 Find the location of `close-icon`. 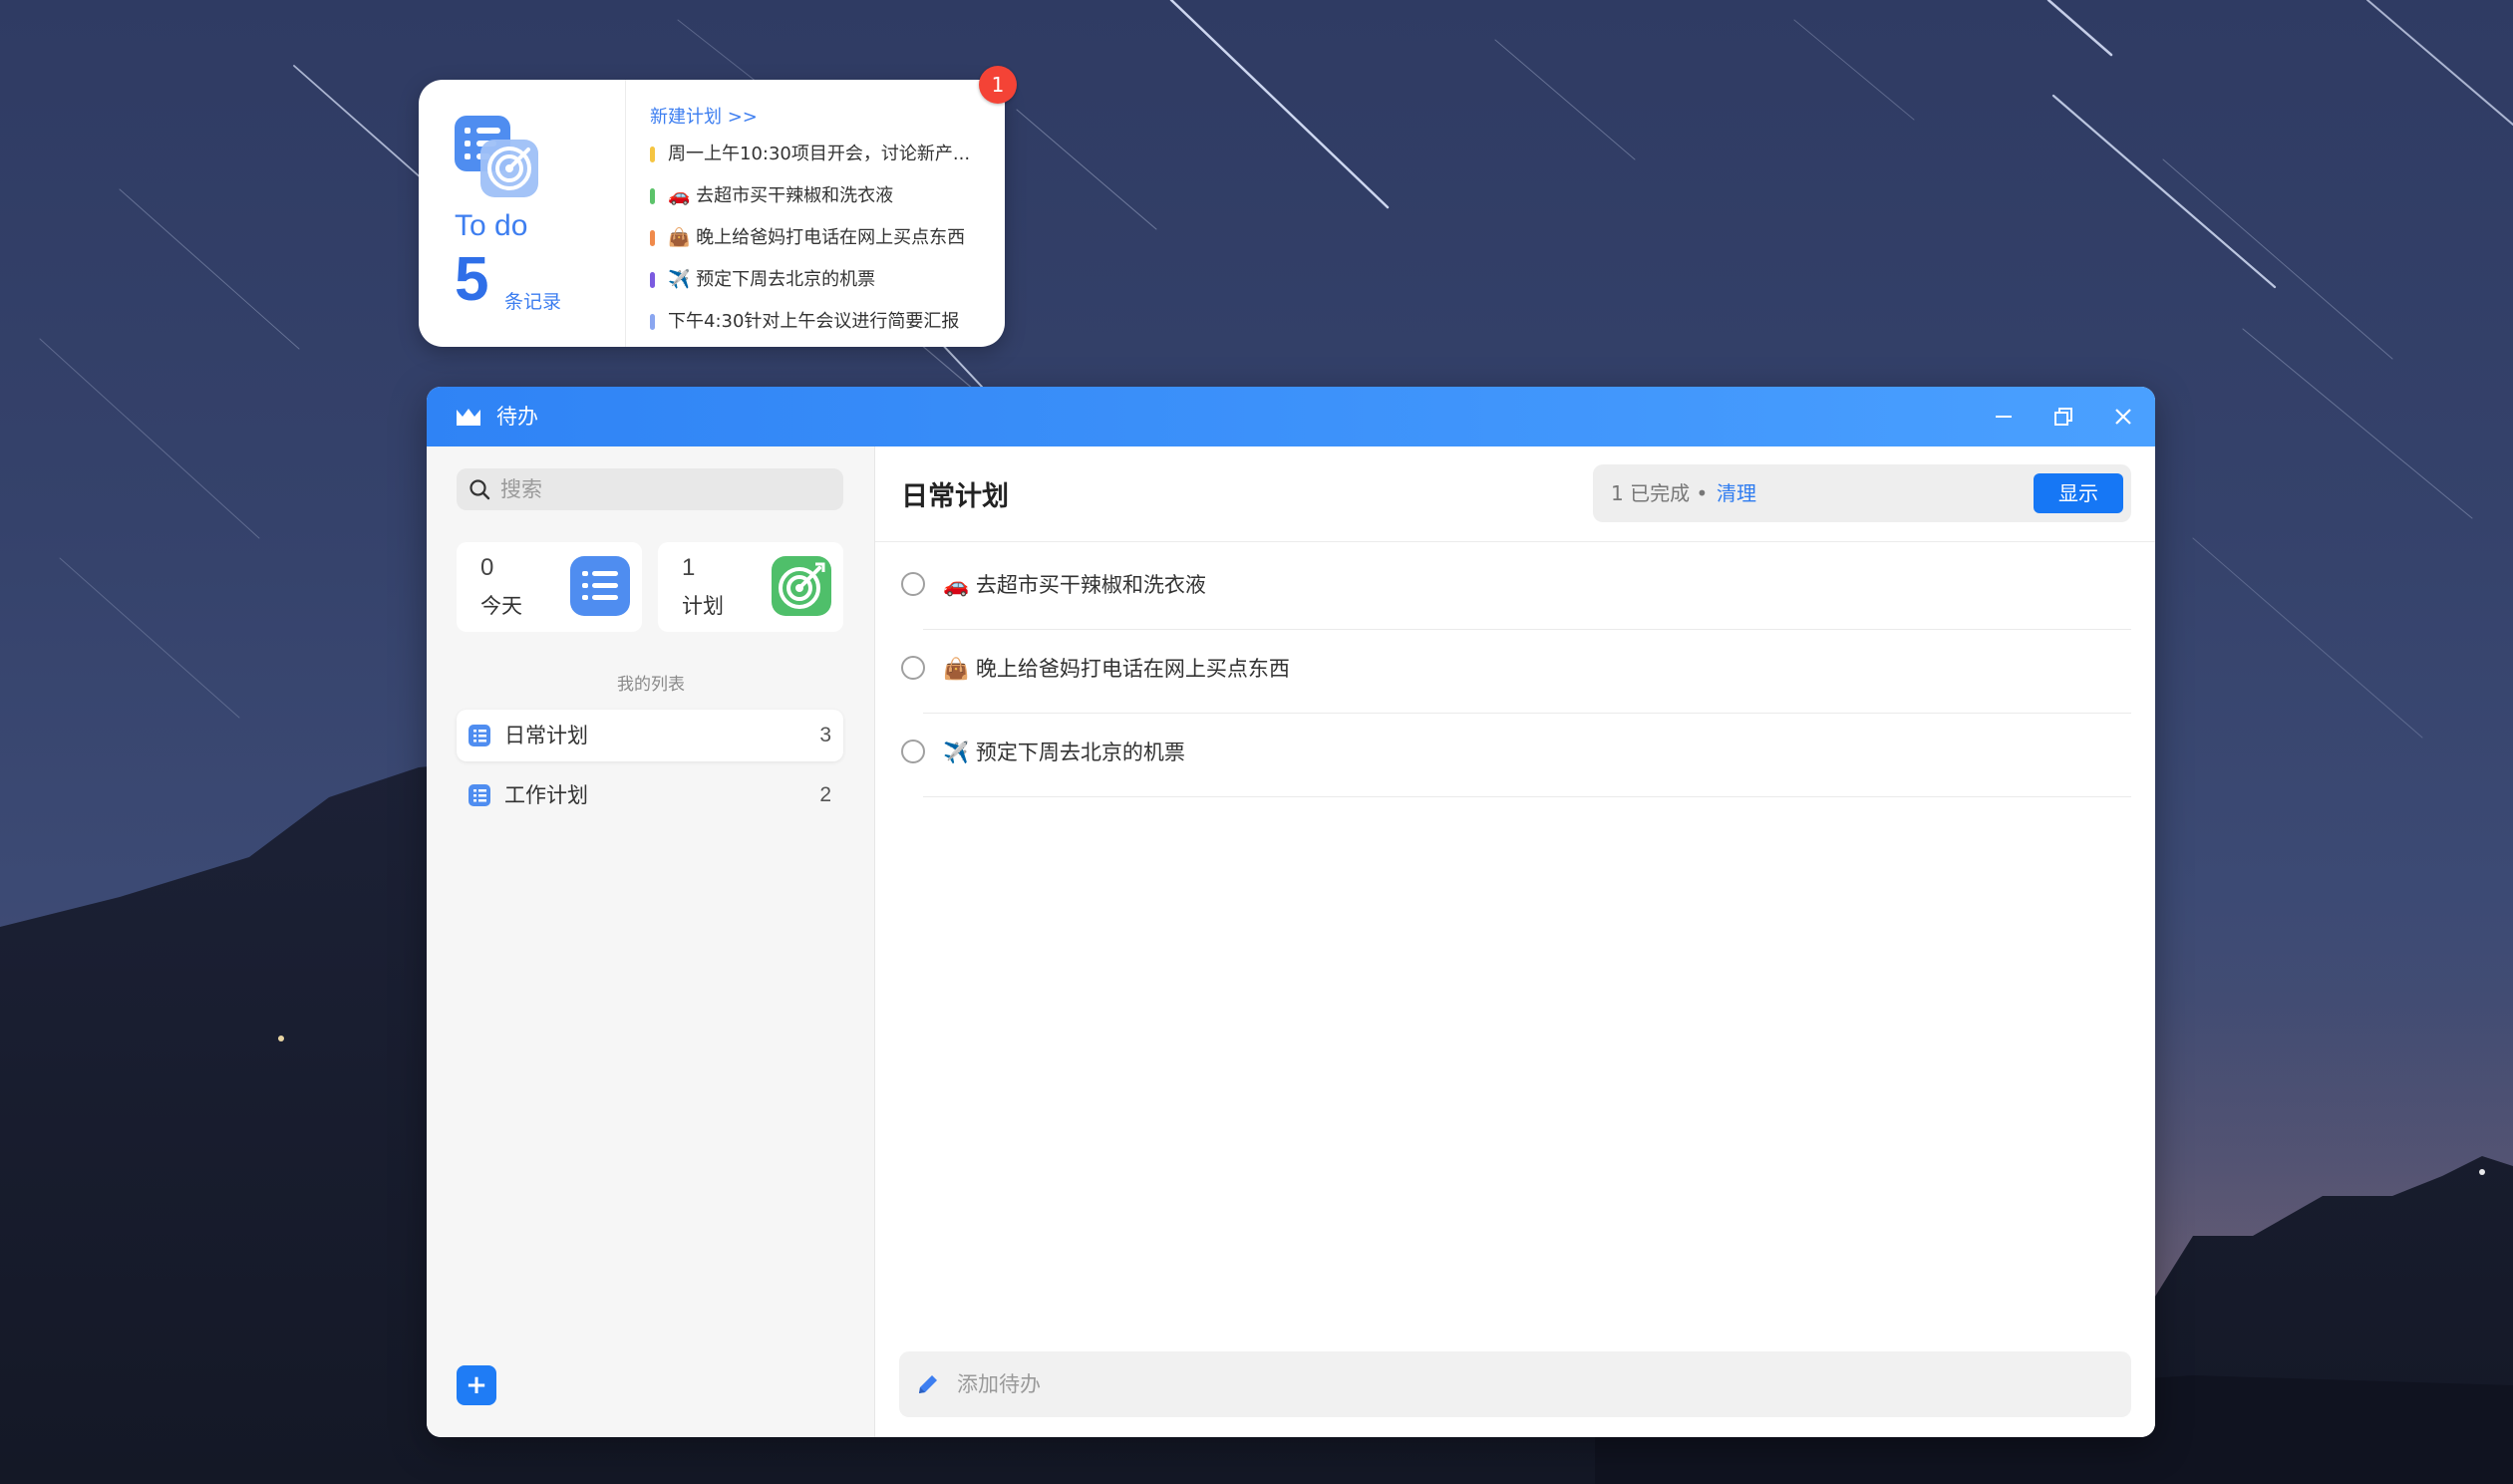

close-icon is located at coordinates (2123, 417).